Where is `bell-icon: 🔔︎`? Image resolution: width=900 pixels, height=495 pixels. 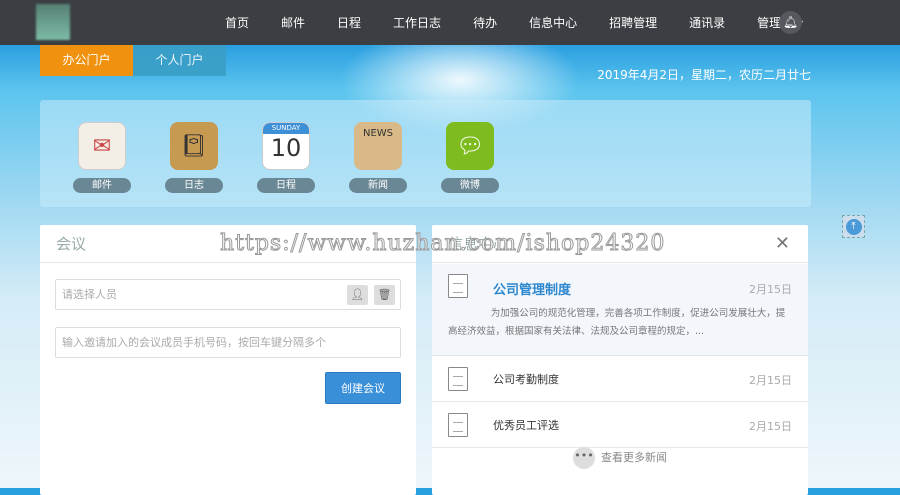
bell-icon: 🔔︎ is located at coordinates (790, 22).